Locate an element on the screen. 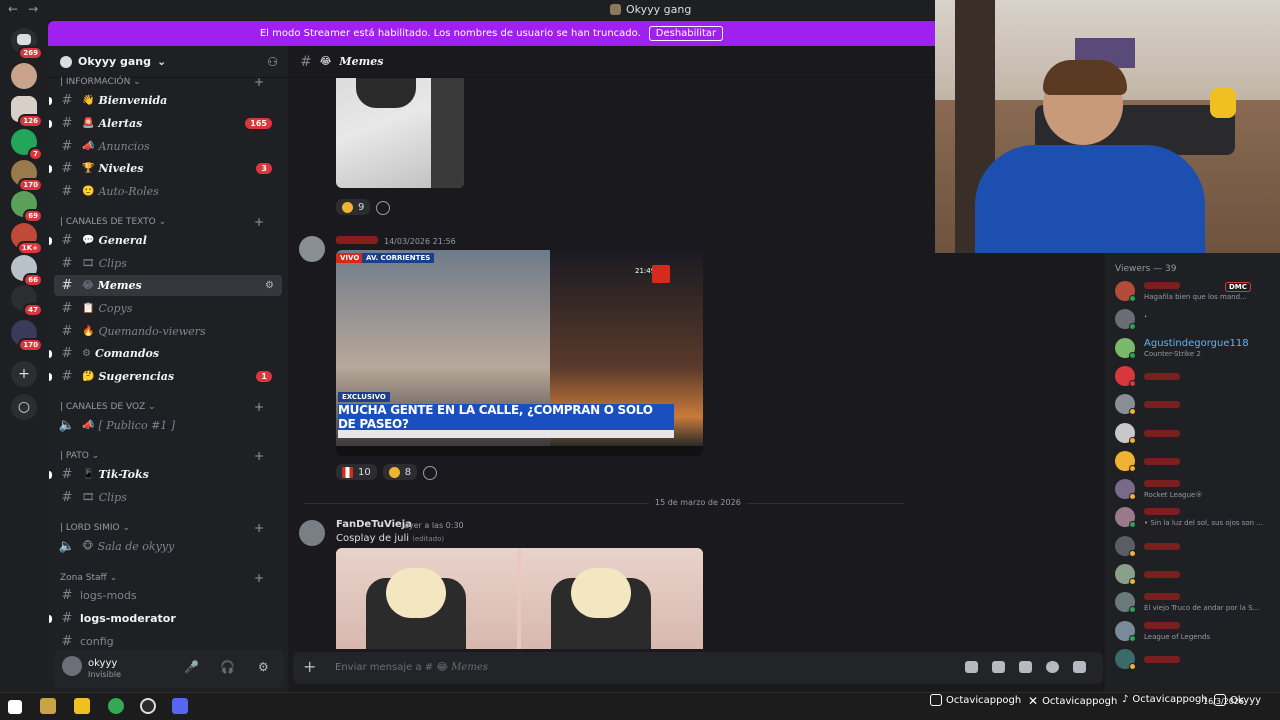 The image size is (1280, 720). sticker-icon is located at coordinates (1025, 667).